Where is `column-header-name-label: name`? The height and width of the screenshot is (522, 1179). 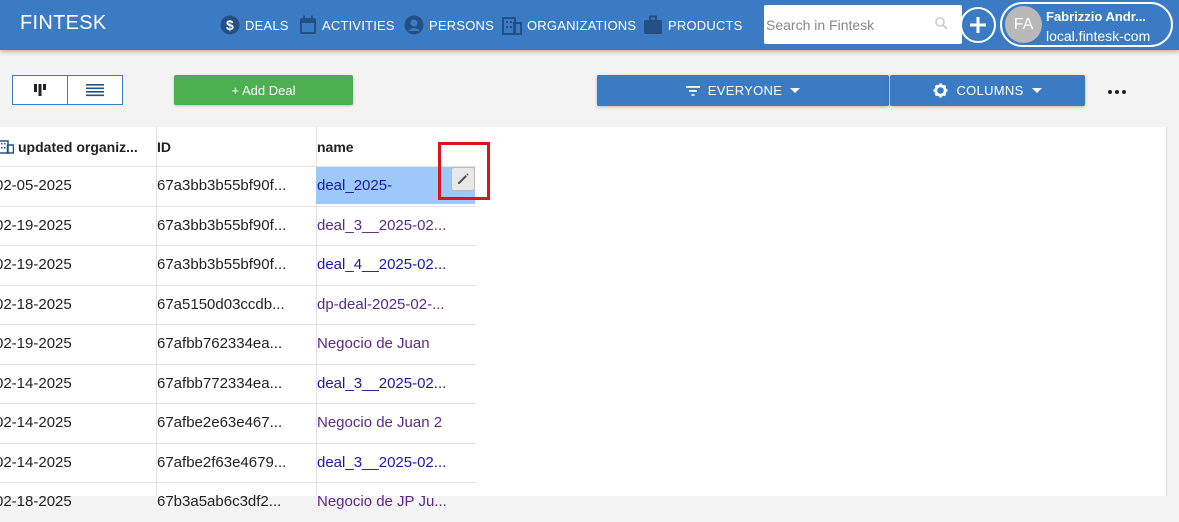
column-header-name-label: name is located at coordinates (335, 146).